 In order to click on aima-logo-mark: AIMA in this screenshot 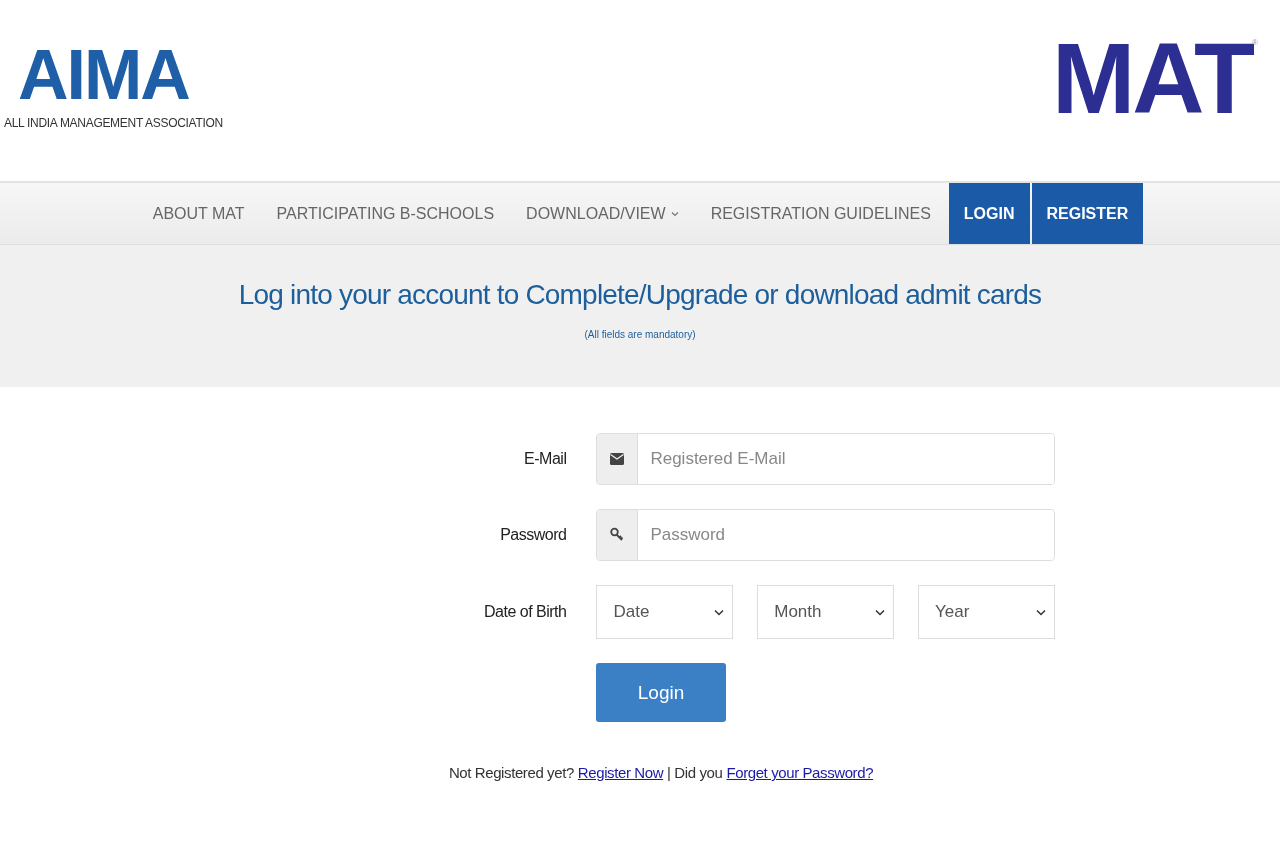, I will do `click(103, 75)`.